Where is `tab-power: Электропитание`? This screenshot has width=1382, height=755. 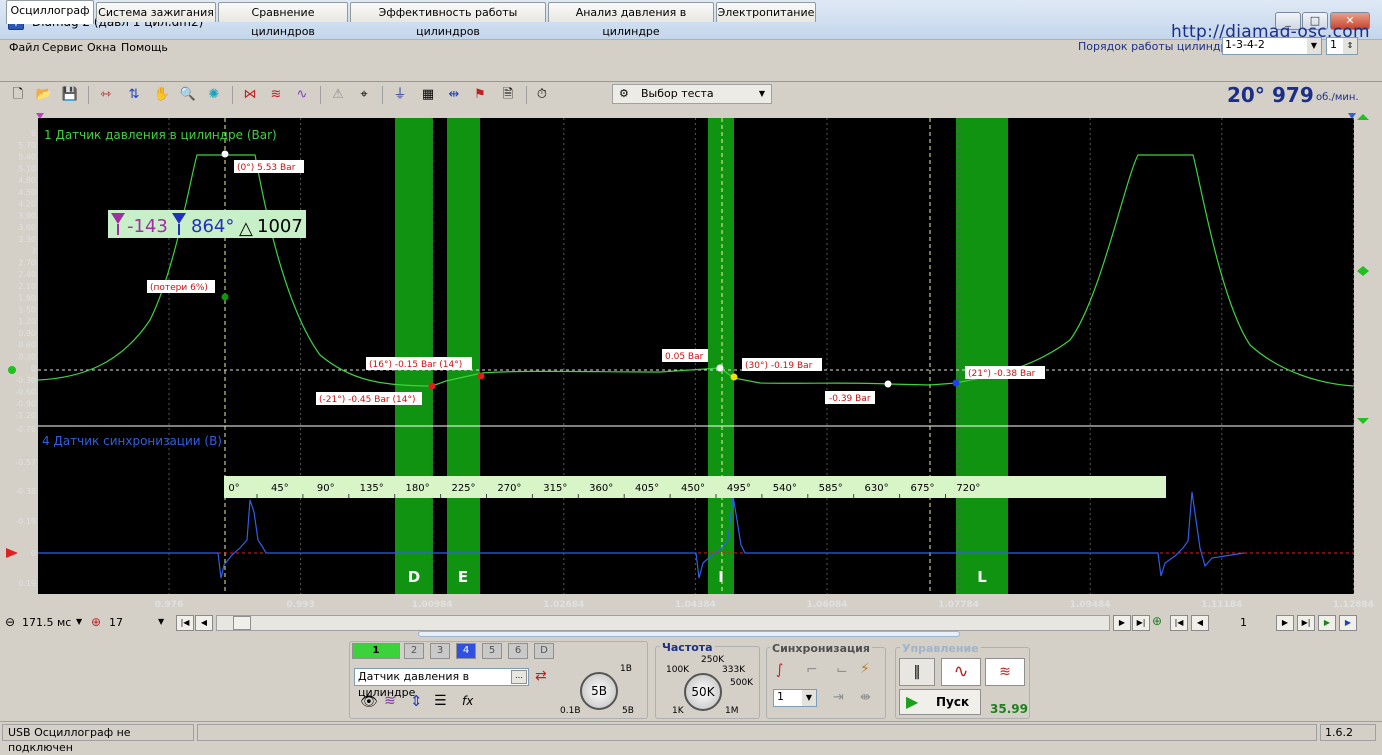 tab-power: Электропитание is located at coordinates (766, 12).